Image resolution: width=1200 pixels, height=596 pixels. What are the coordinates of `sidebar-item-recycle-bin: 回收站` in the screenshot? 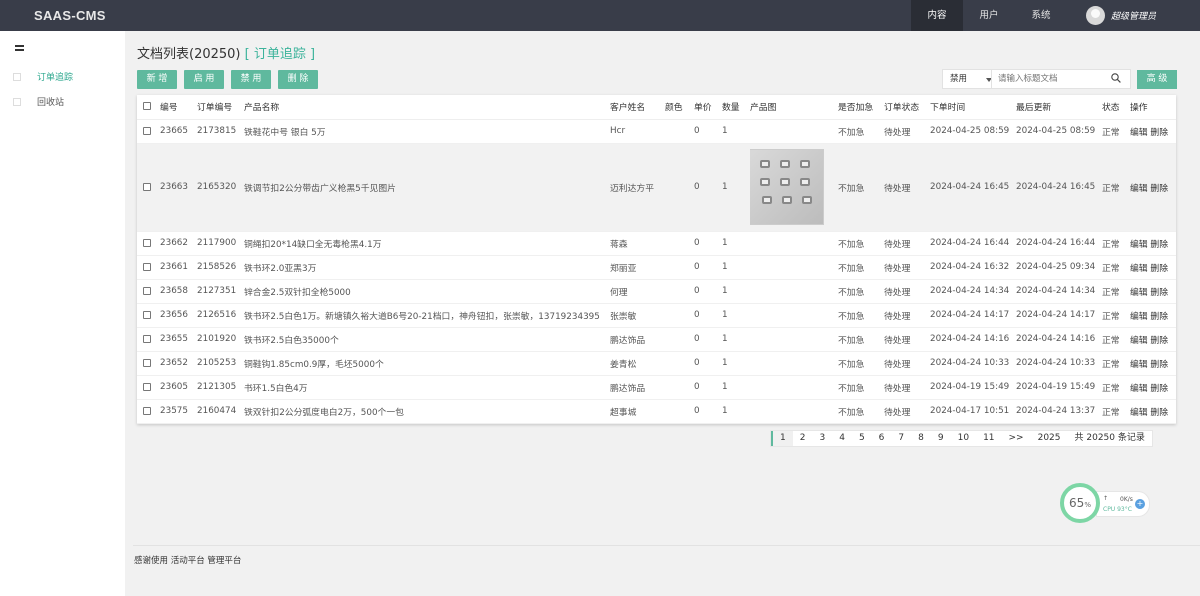 It's located at (38, 101).